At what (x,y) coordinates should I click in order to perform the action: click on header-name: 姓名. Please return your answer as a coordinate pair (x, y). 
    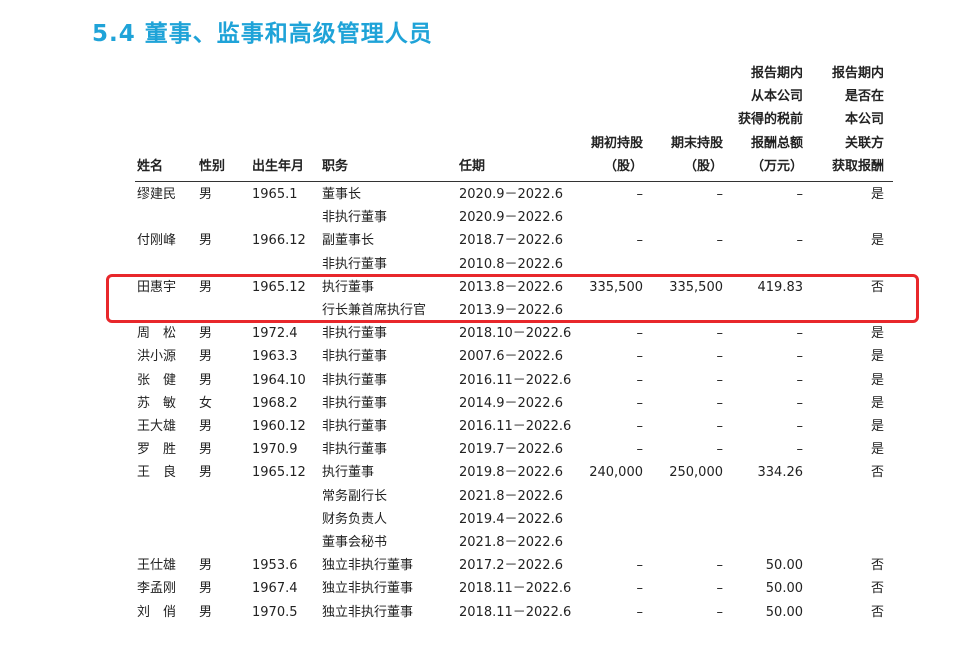
    Looking at the image, I should click on (150, 166).